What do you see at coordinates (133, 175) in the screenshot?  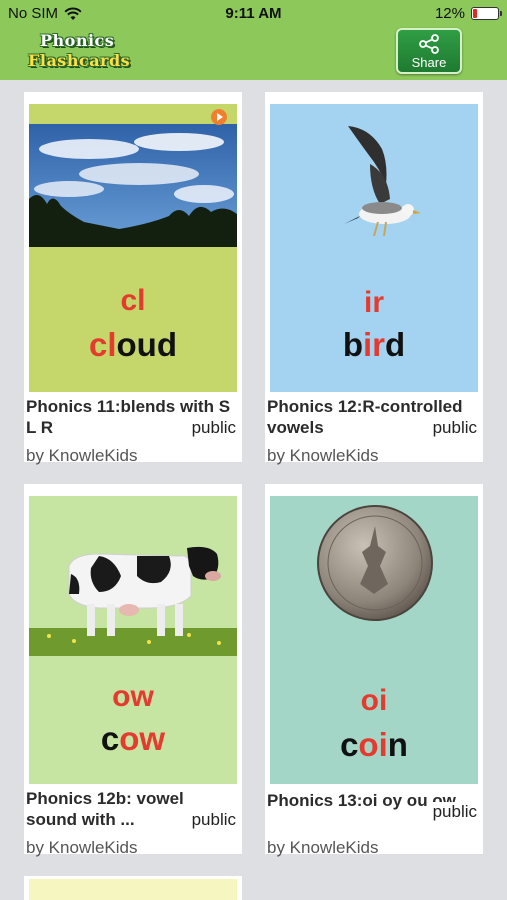 I see `sky-clouds-photo` at bounding box center [133, 175].